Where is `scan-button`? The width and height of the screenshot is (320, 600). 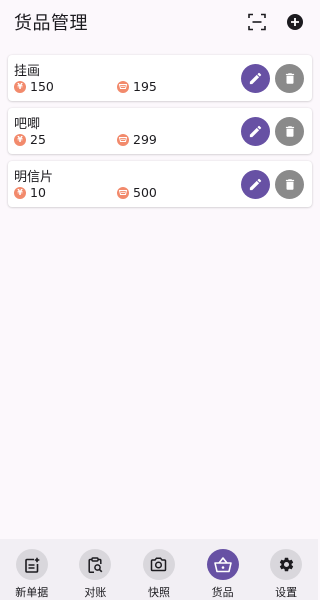 scan-button is located at coordinates (257, 22).